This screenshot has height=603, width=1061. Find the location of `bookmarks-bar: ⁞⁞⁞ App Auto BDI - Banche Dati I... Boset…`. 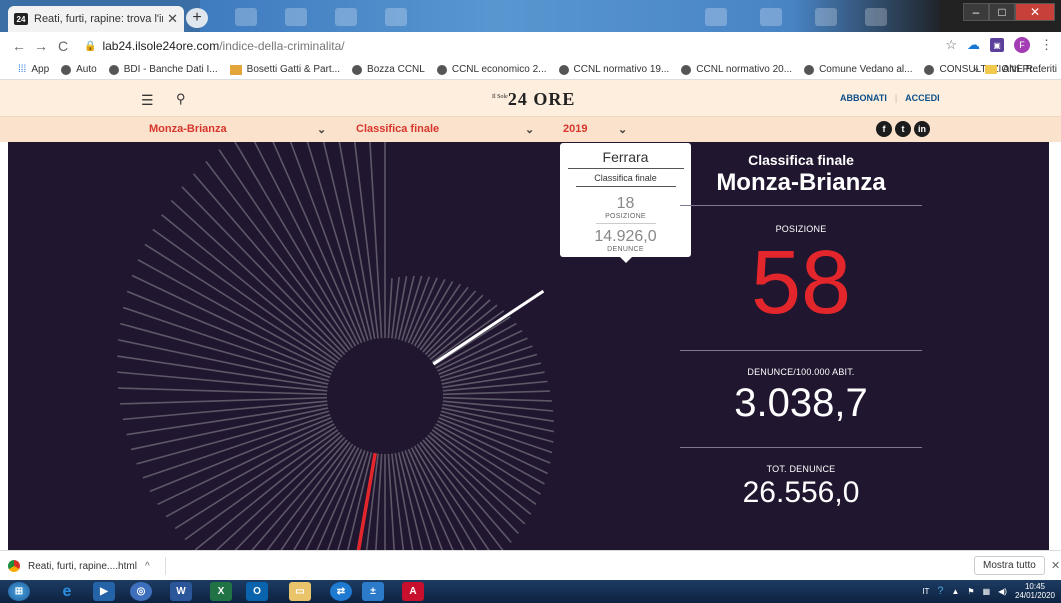

bookmarks-bar: ⁞⁞⁞ App Auto BDI - Banche Dati I... Boset… is located at coordinates (530, 70).